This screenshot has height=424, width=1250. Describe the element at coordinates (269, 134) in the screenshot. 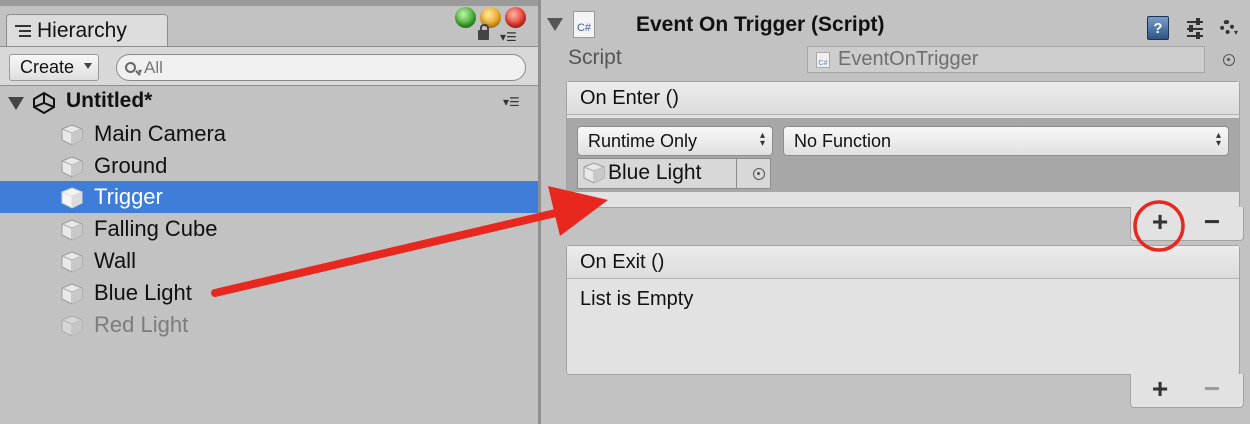

I see `hierarchy-item: Main Camera` at that location.